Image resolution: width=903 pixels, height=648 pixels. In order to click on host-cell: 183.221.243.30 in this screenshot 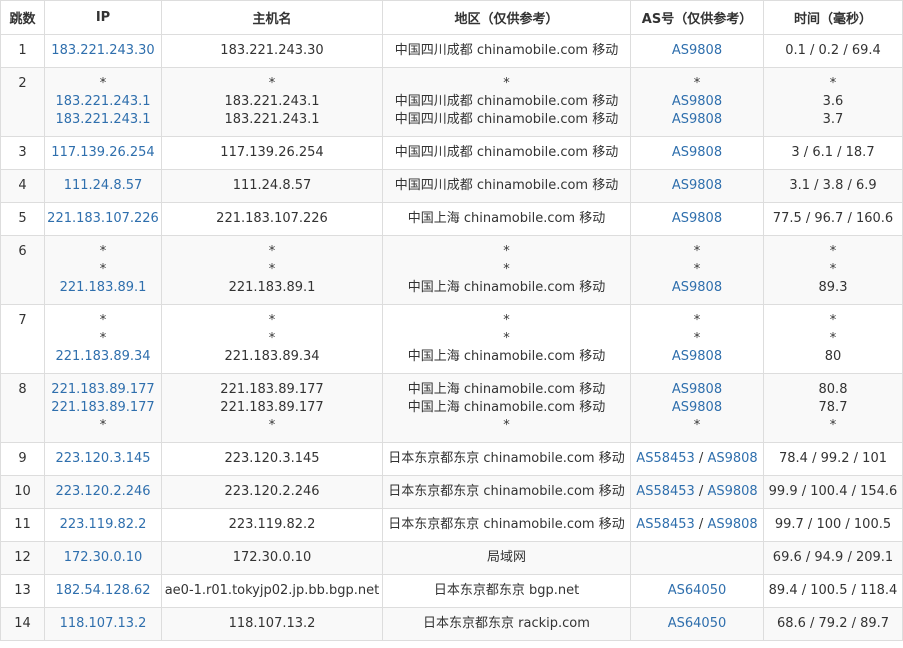, I will do `click(272, 51)`.